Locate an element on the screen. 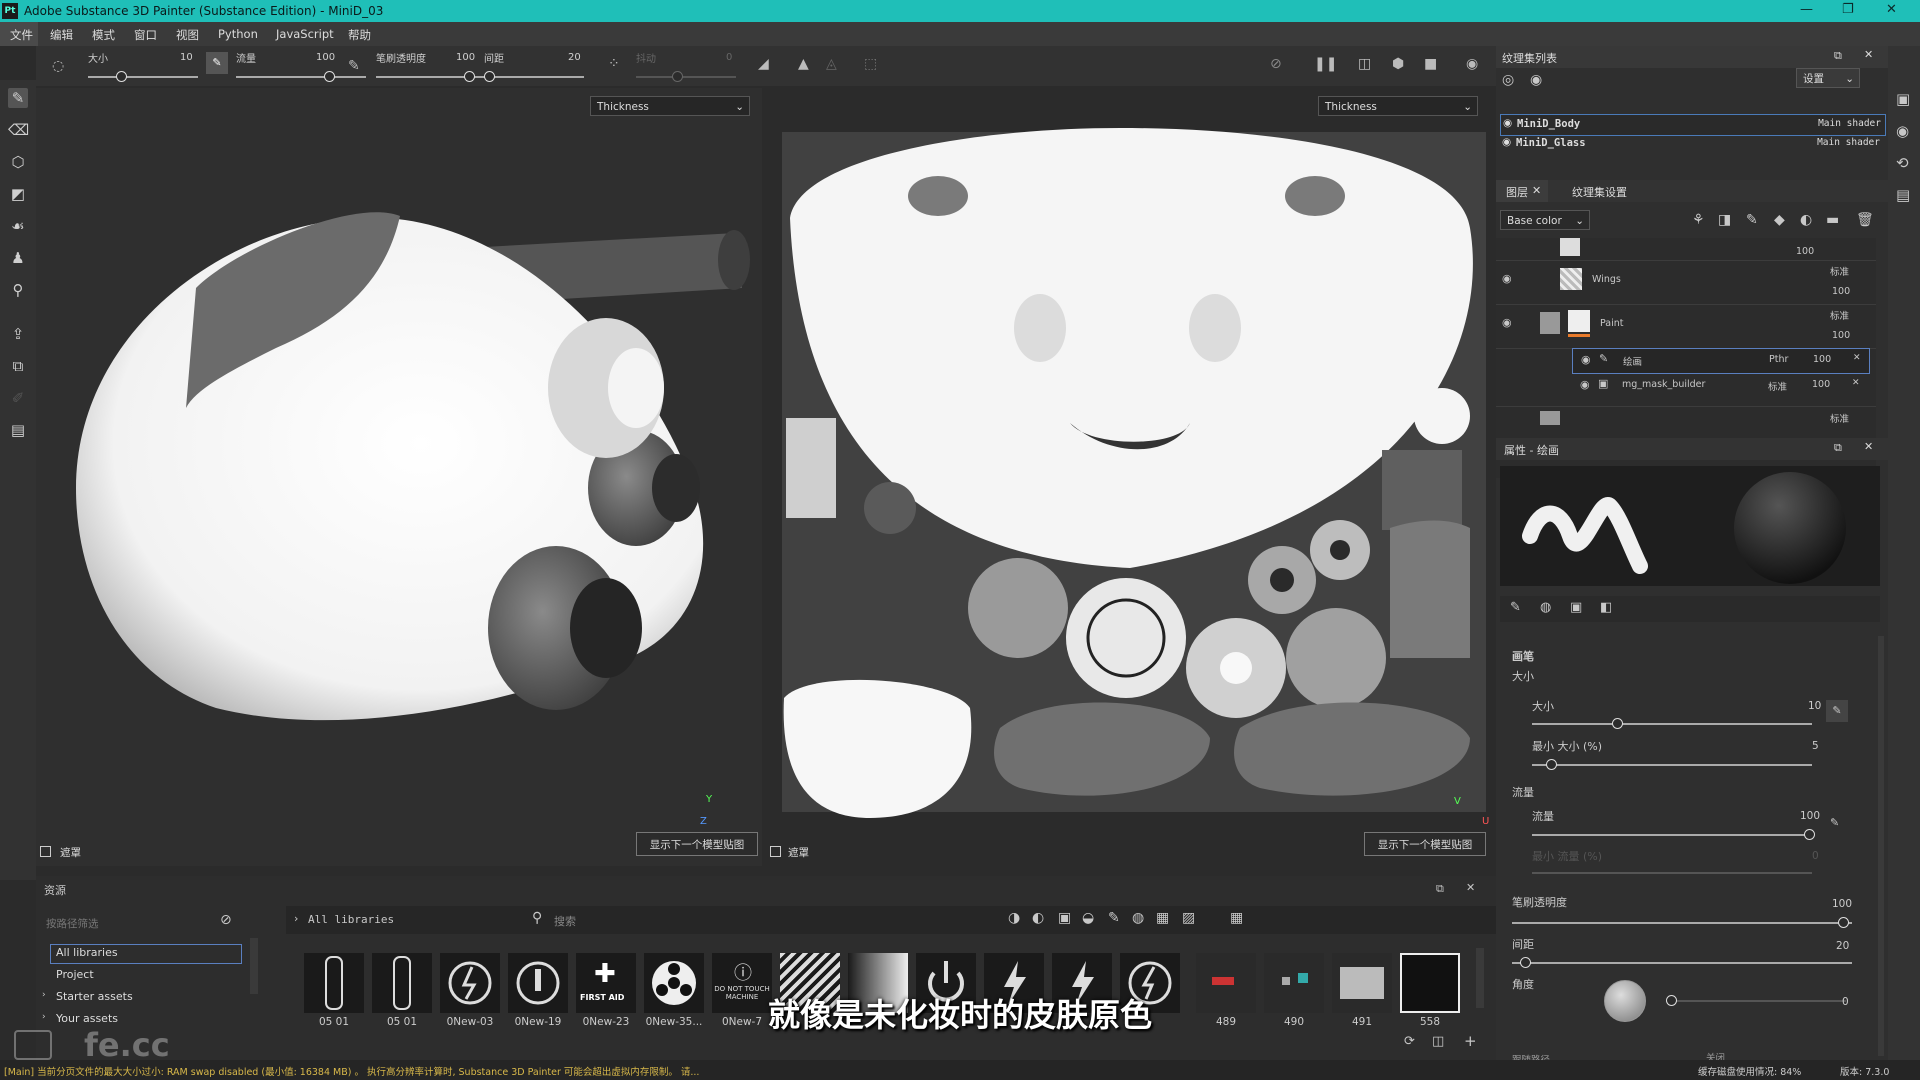 The width and height of the screenshot is (1920, 1080). library-project: Project is located at coordinates (75, 974).